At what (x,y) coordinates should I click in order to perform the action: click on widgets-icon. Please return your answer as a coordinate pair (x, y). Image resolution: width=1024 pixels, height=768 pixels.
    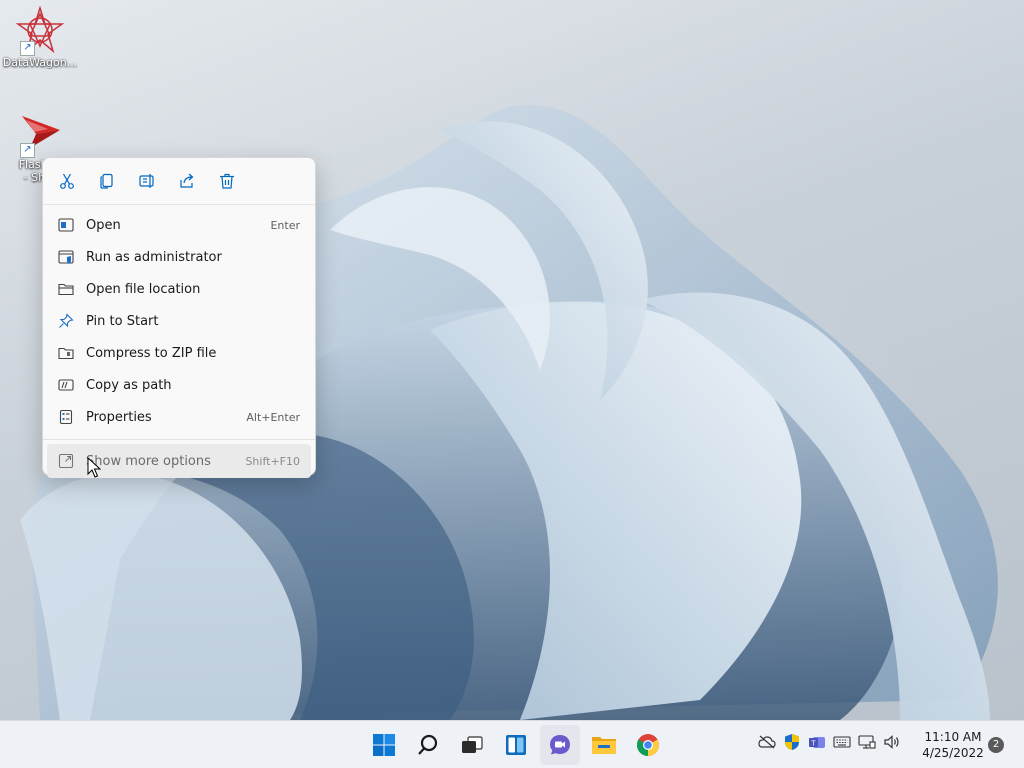
    Looking at the image, I should click on (516, 745).